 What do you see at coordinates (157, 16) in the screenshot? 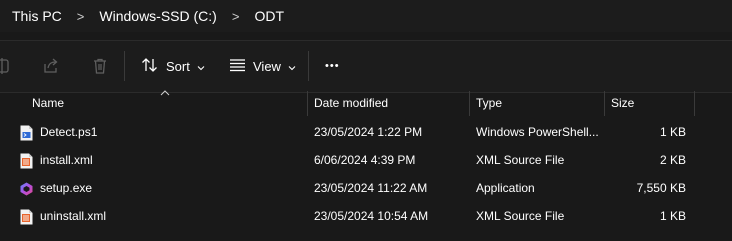
I see `breadcrumb-windows-ssd: Windows-SSD (C:)` at bounding box center [157, 16].